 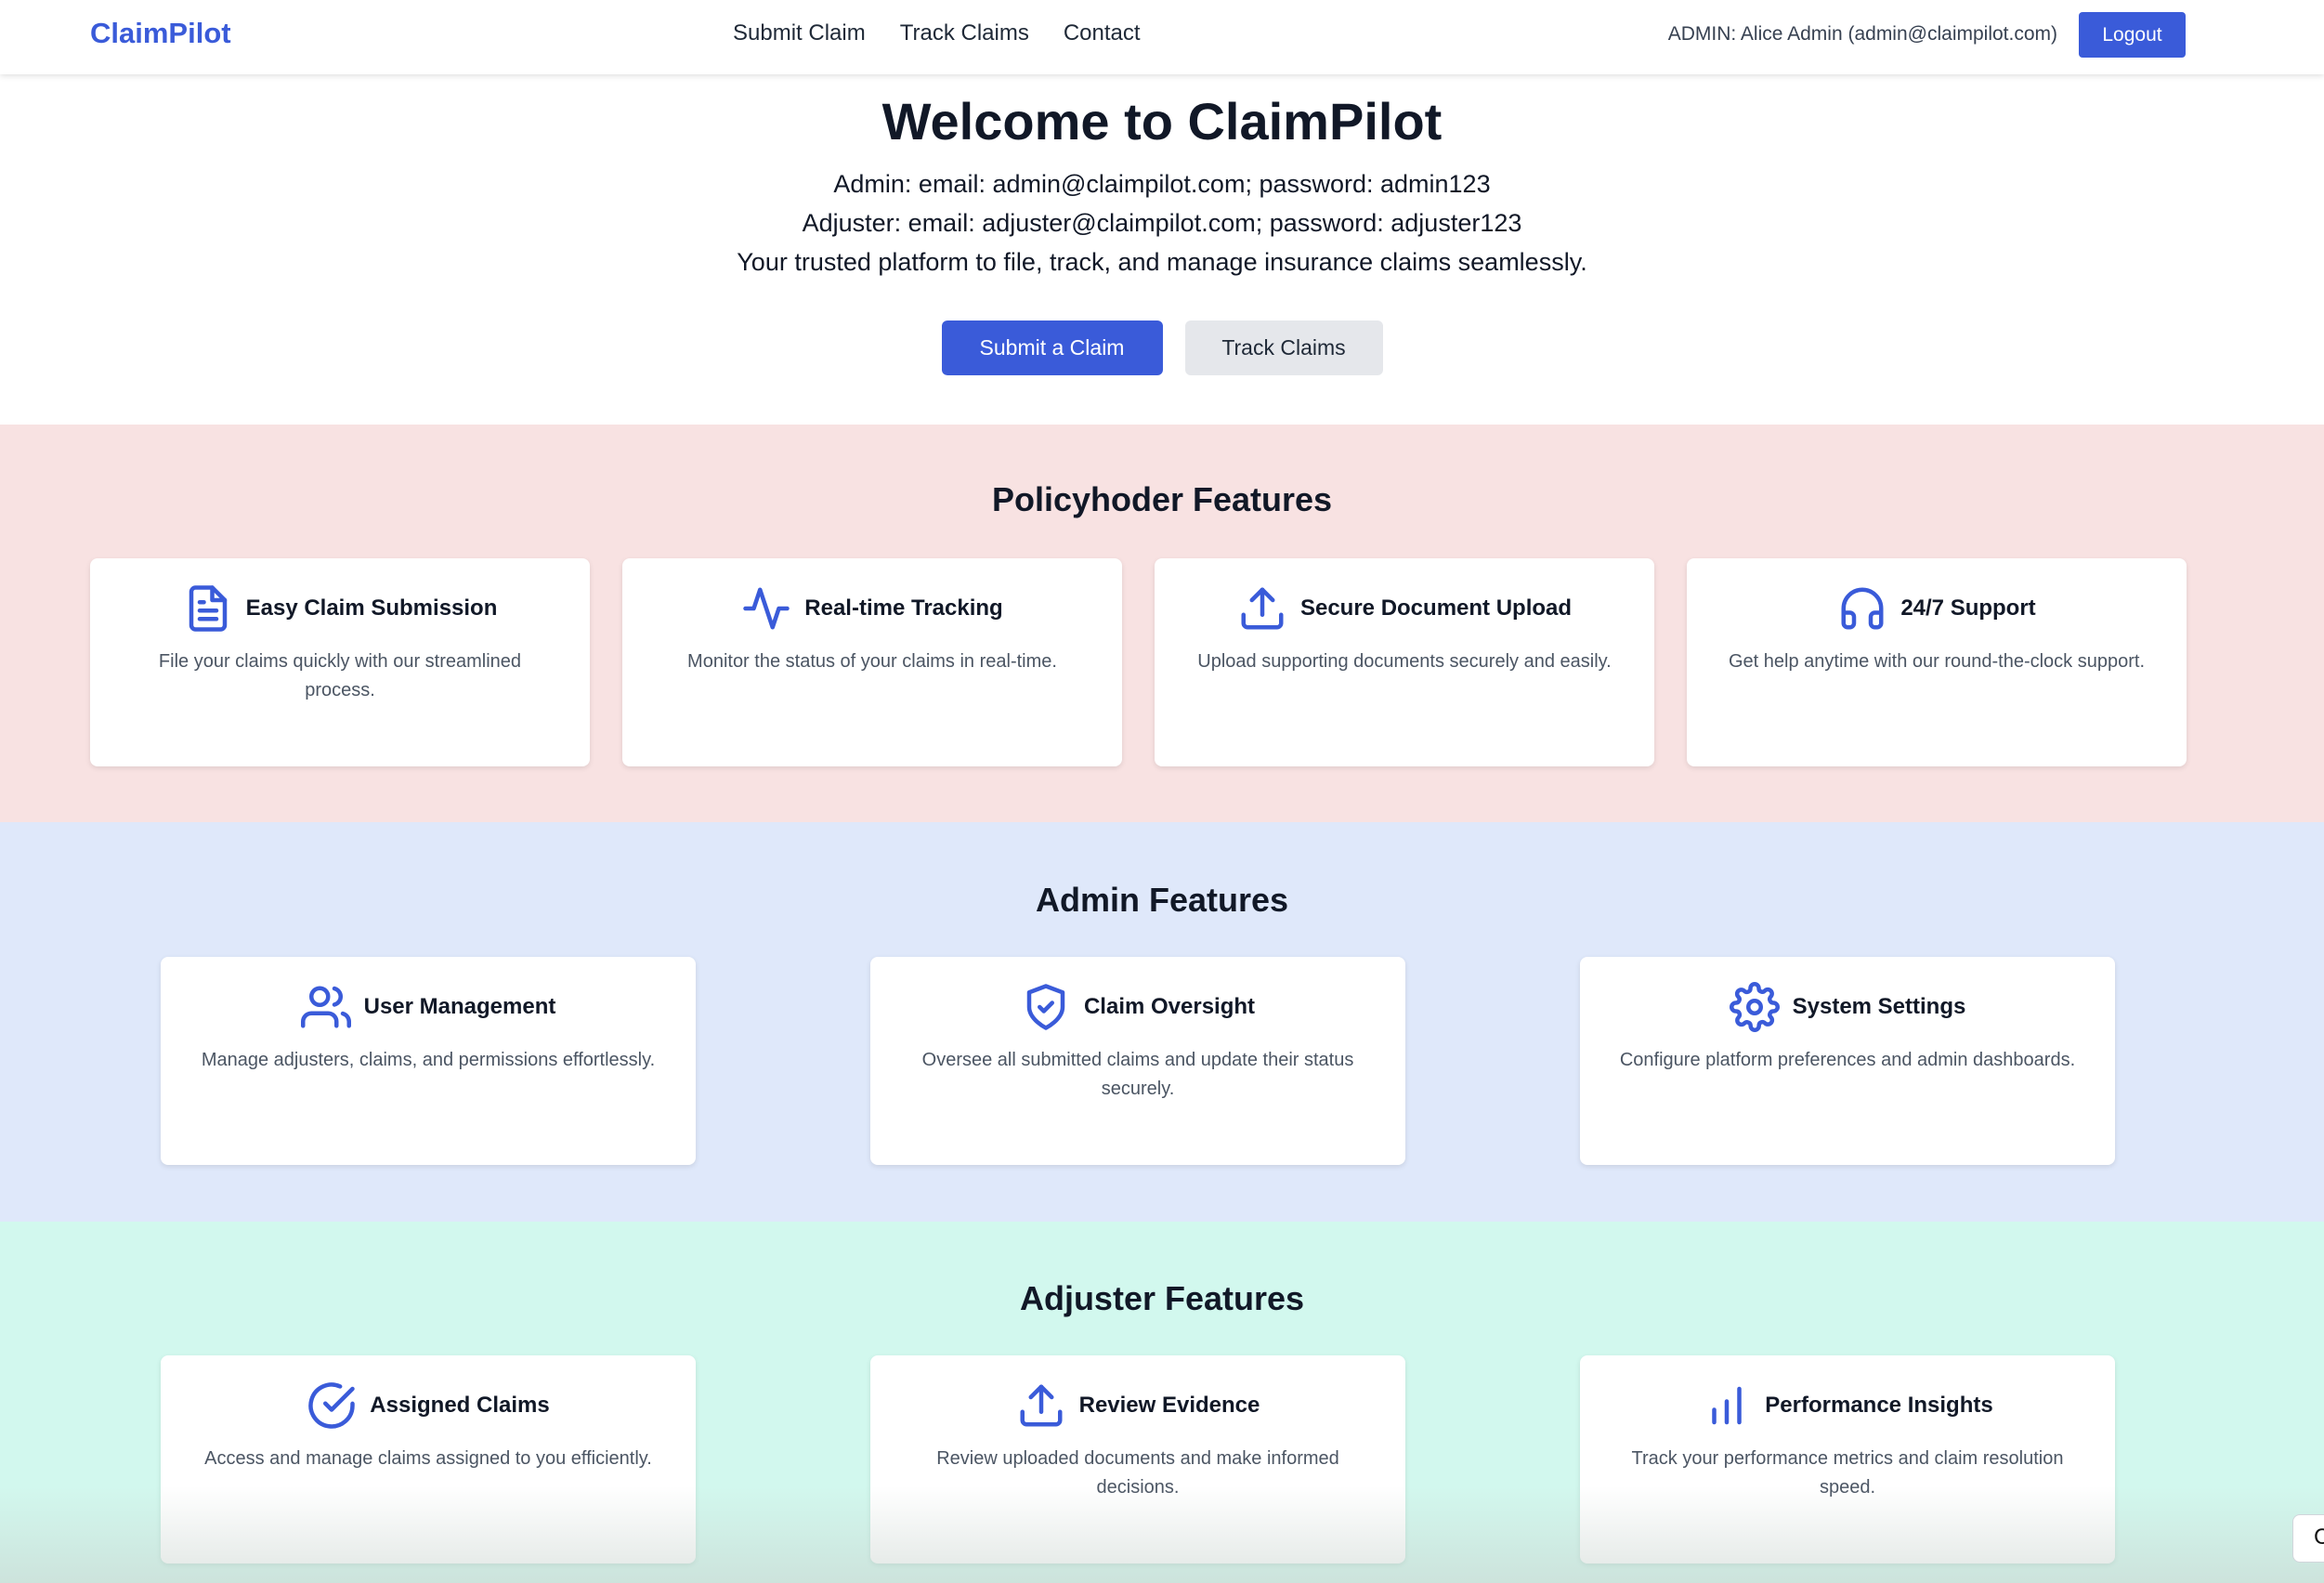 What do you see at coordinates (1862, 609) in the screenshot?
I see `headphones-icon` at bounding box center [1862, 609].